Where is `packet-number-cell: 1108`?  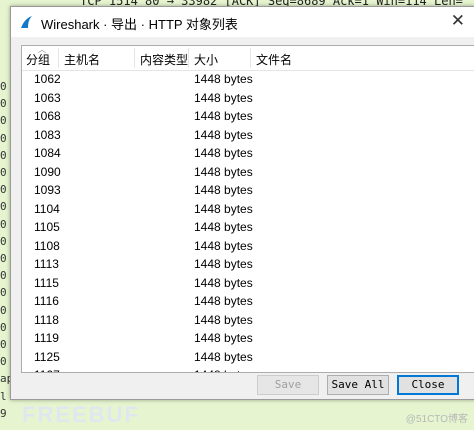
packet-number-cell: 1108 is located at coordinates (47, 245).